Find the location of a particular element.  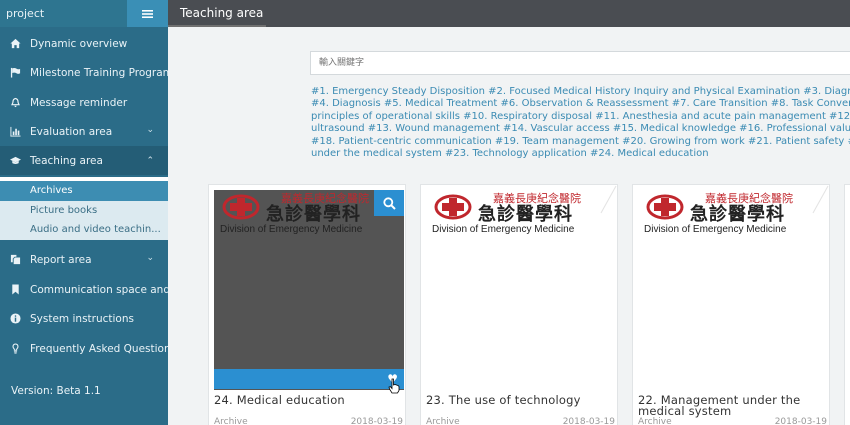

search-icon is located at coordinates (389, 203).